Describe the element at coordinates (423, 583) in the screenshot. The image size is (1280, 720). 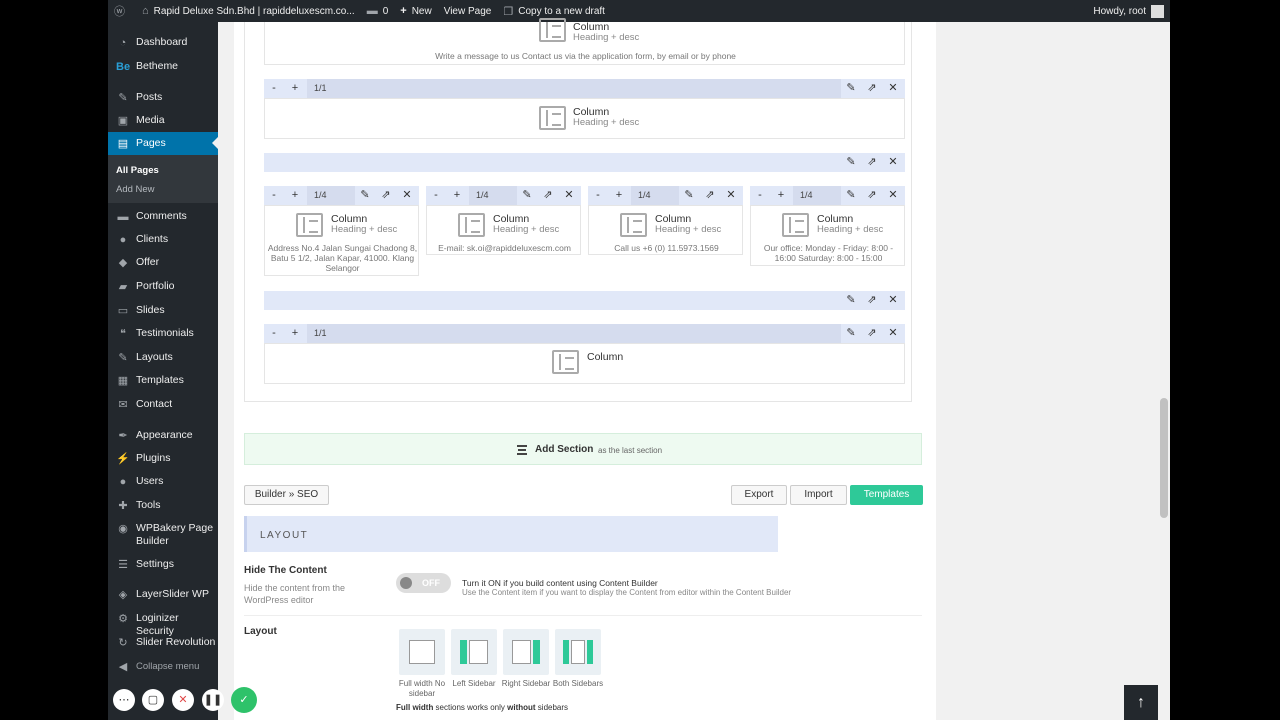
I see `hide-content-toggle: OFF` at that location.